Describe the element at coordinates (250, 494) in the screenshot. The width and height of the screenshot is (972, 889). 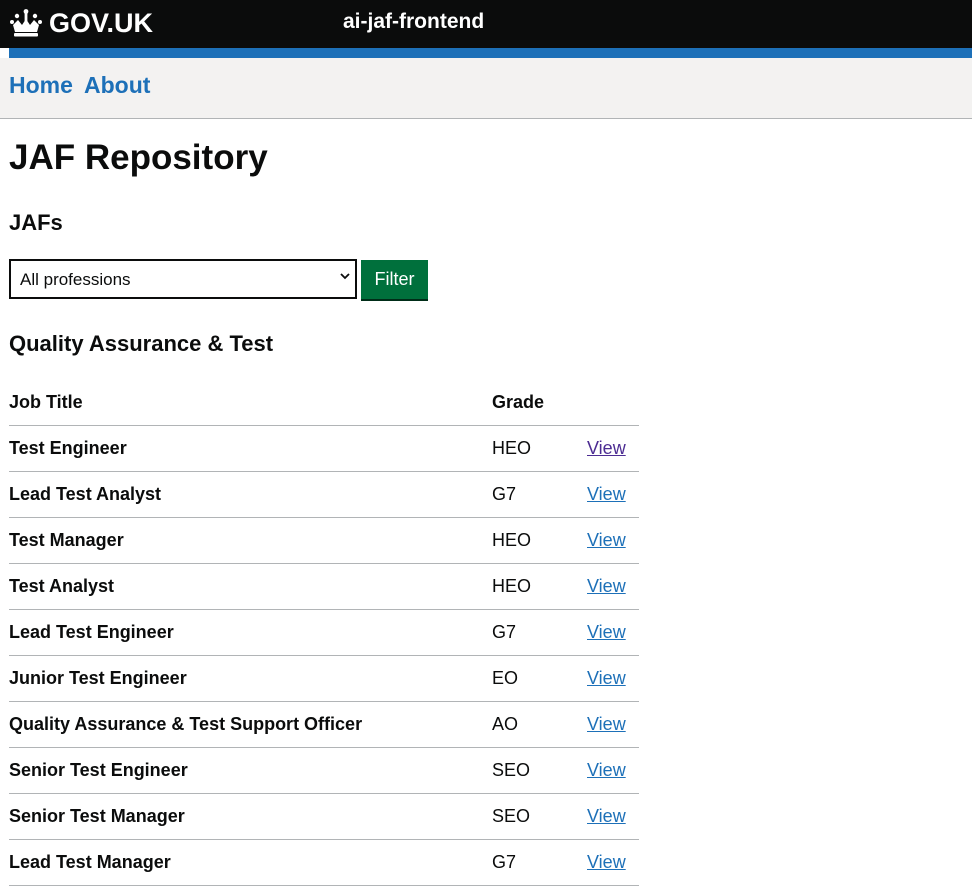
I see `job-title-cell: Lead Test Analyst` at that location.